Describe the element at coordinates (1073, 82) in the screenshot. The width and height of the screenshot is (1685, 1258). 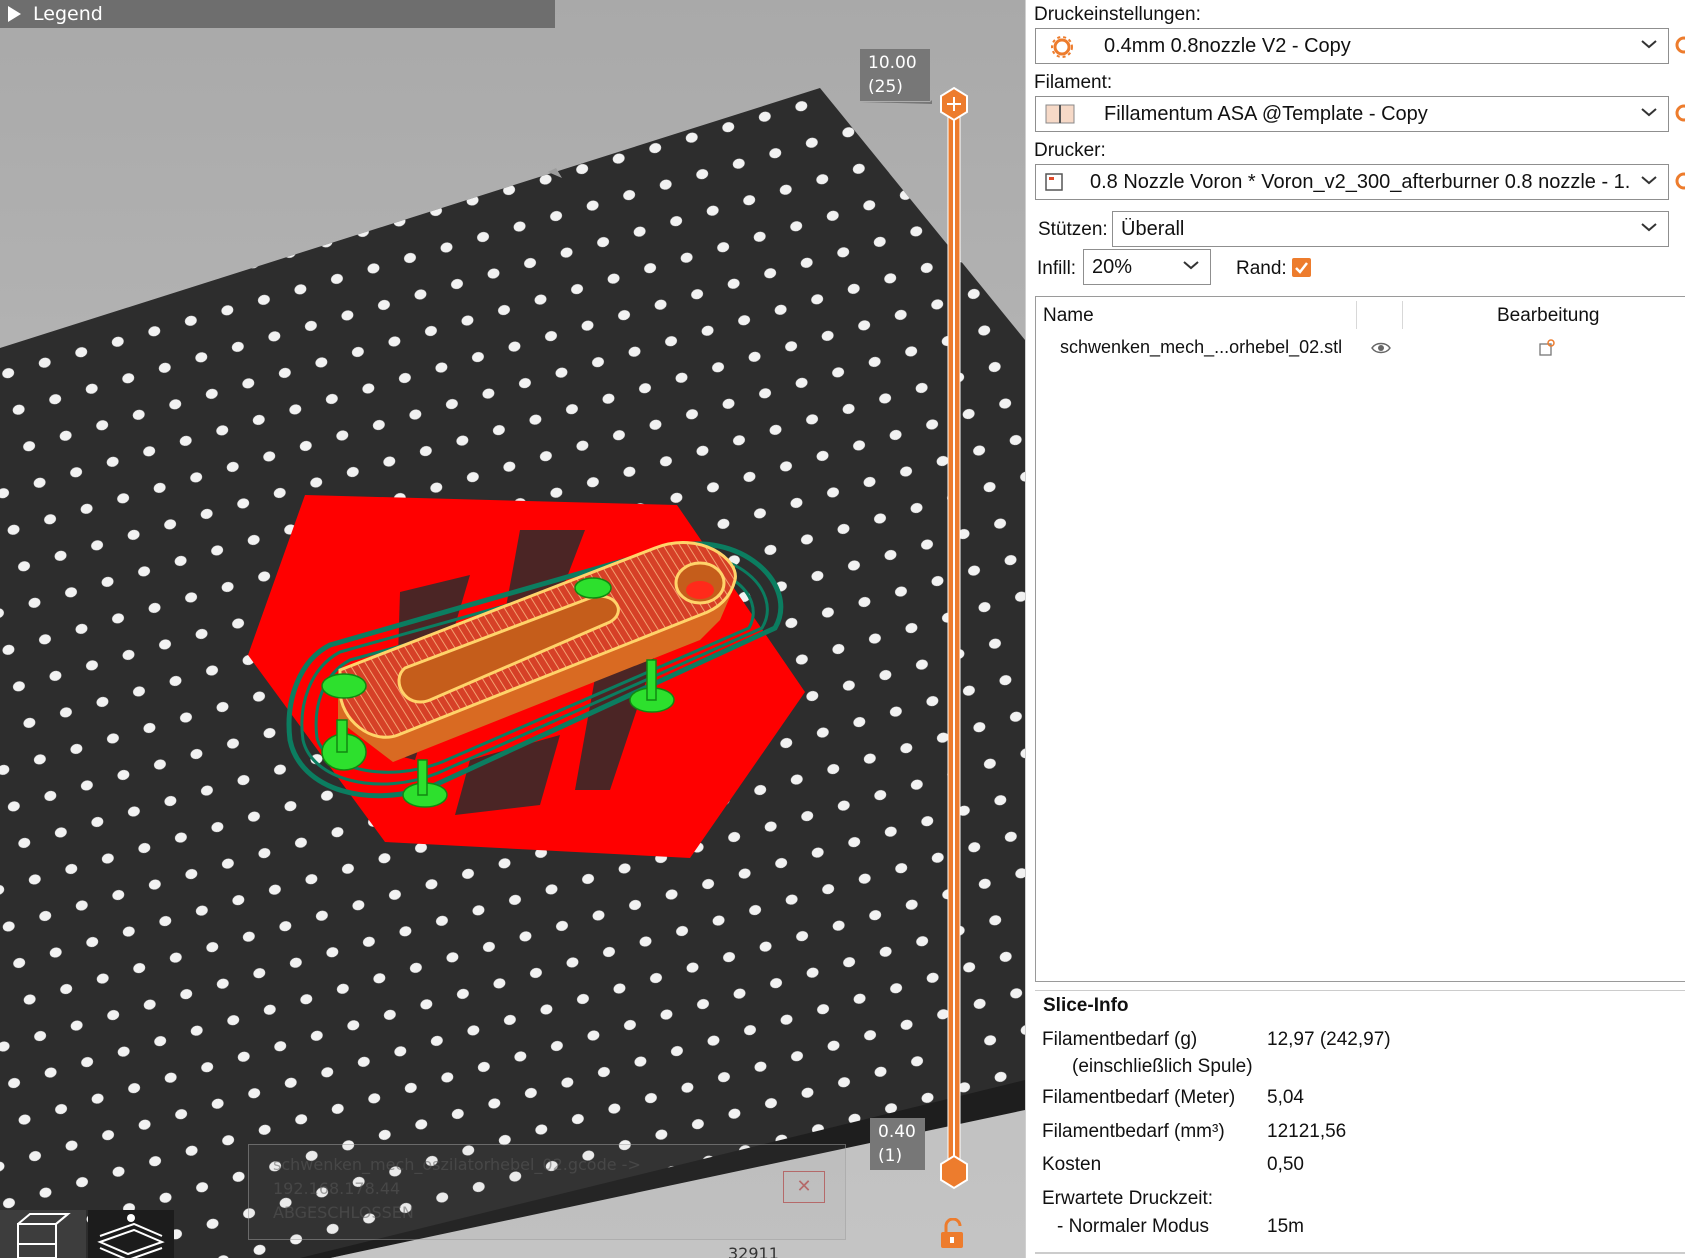
I see `filament-label: Filament:` at that location.